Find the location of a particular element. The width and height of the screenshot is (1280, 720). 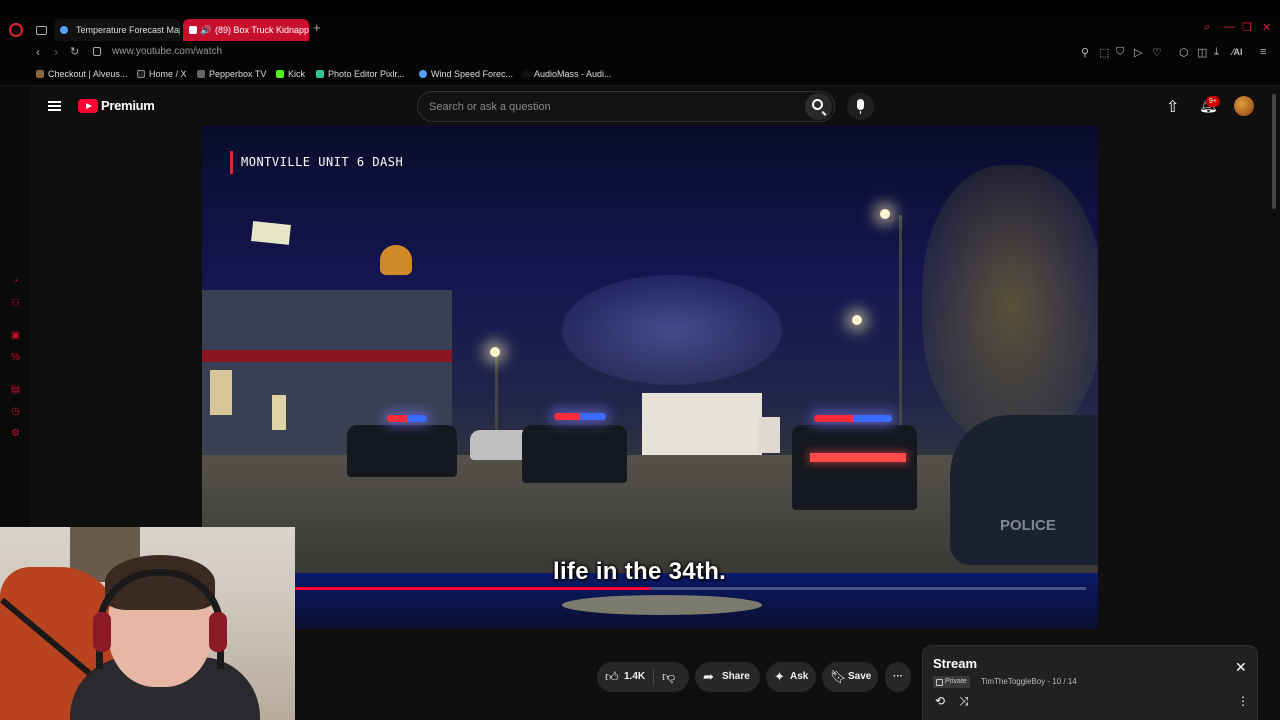

youtube-premium-label: Premium is located at coordinates (128, 105).